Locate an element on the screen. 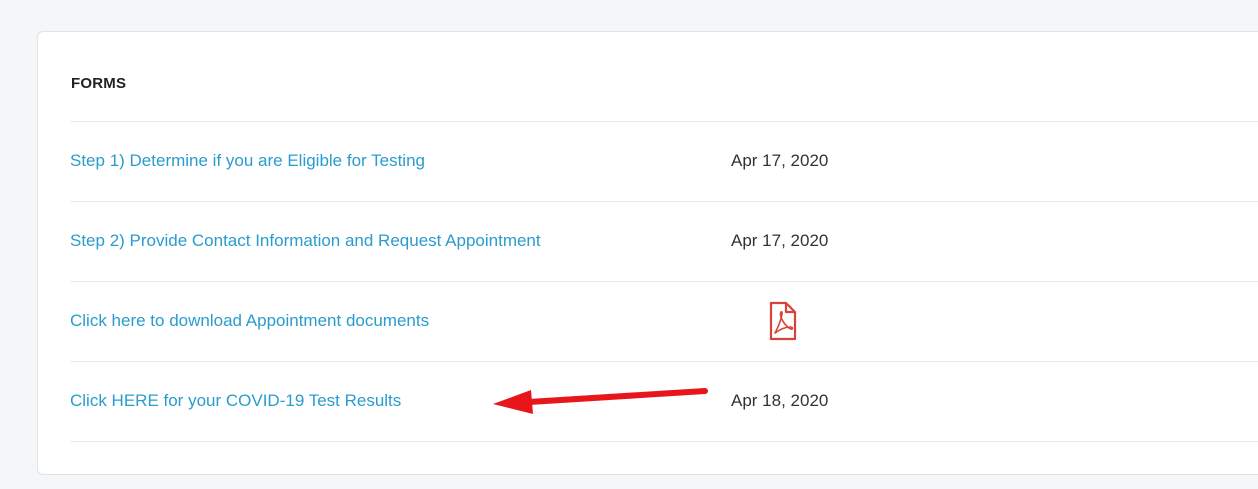 The height and width of the screenshot is (489, 1258). red-arrow-icon is located at coordinates (600, 401).